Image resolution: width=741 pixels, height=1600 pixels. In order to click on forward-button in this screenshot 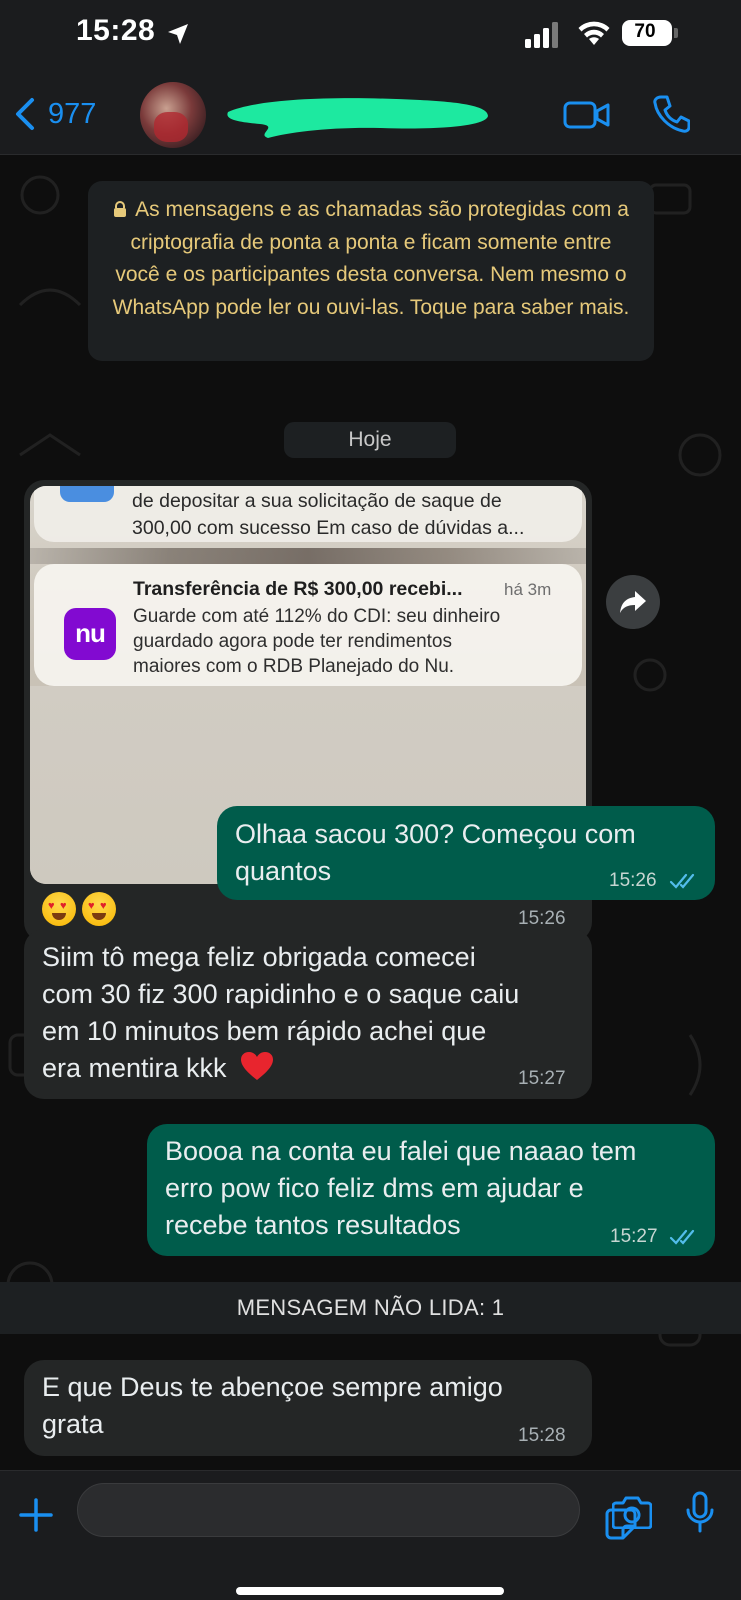, I will do `click(633, 602)`.